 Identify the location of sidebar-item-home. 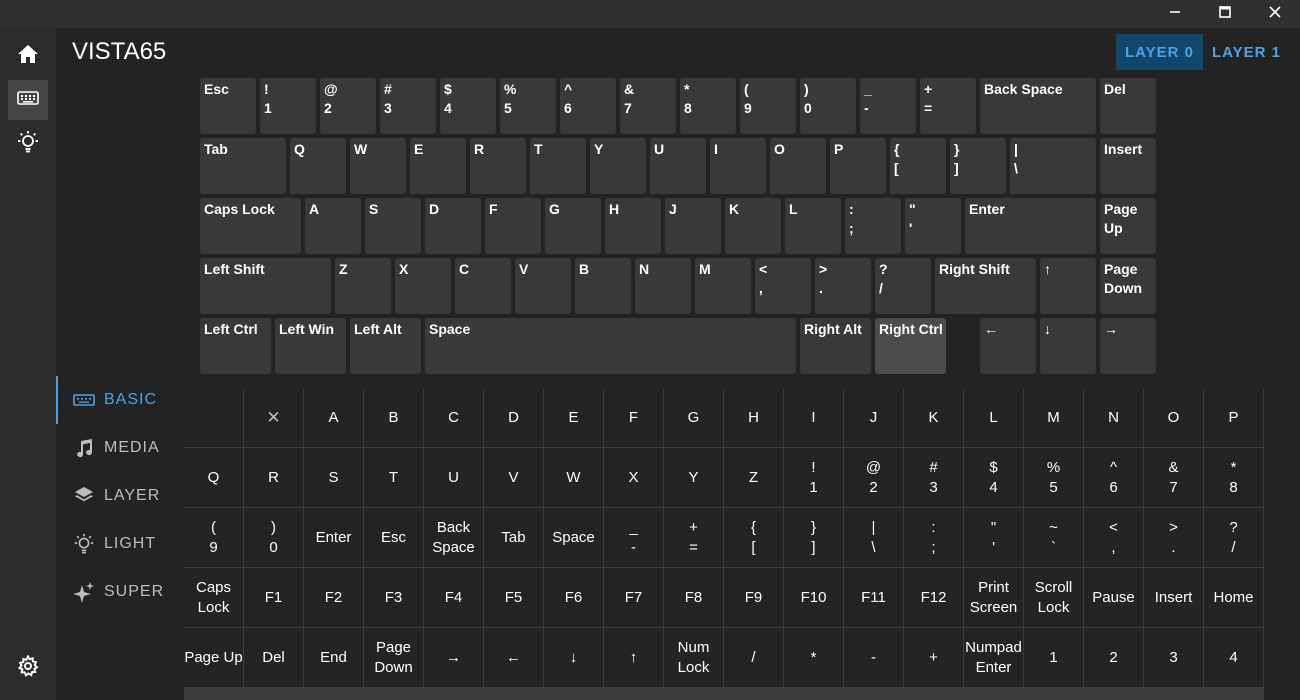
(28, 56).